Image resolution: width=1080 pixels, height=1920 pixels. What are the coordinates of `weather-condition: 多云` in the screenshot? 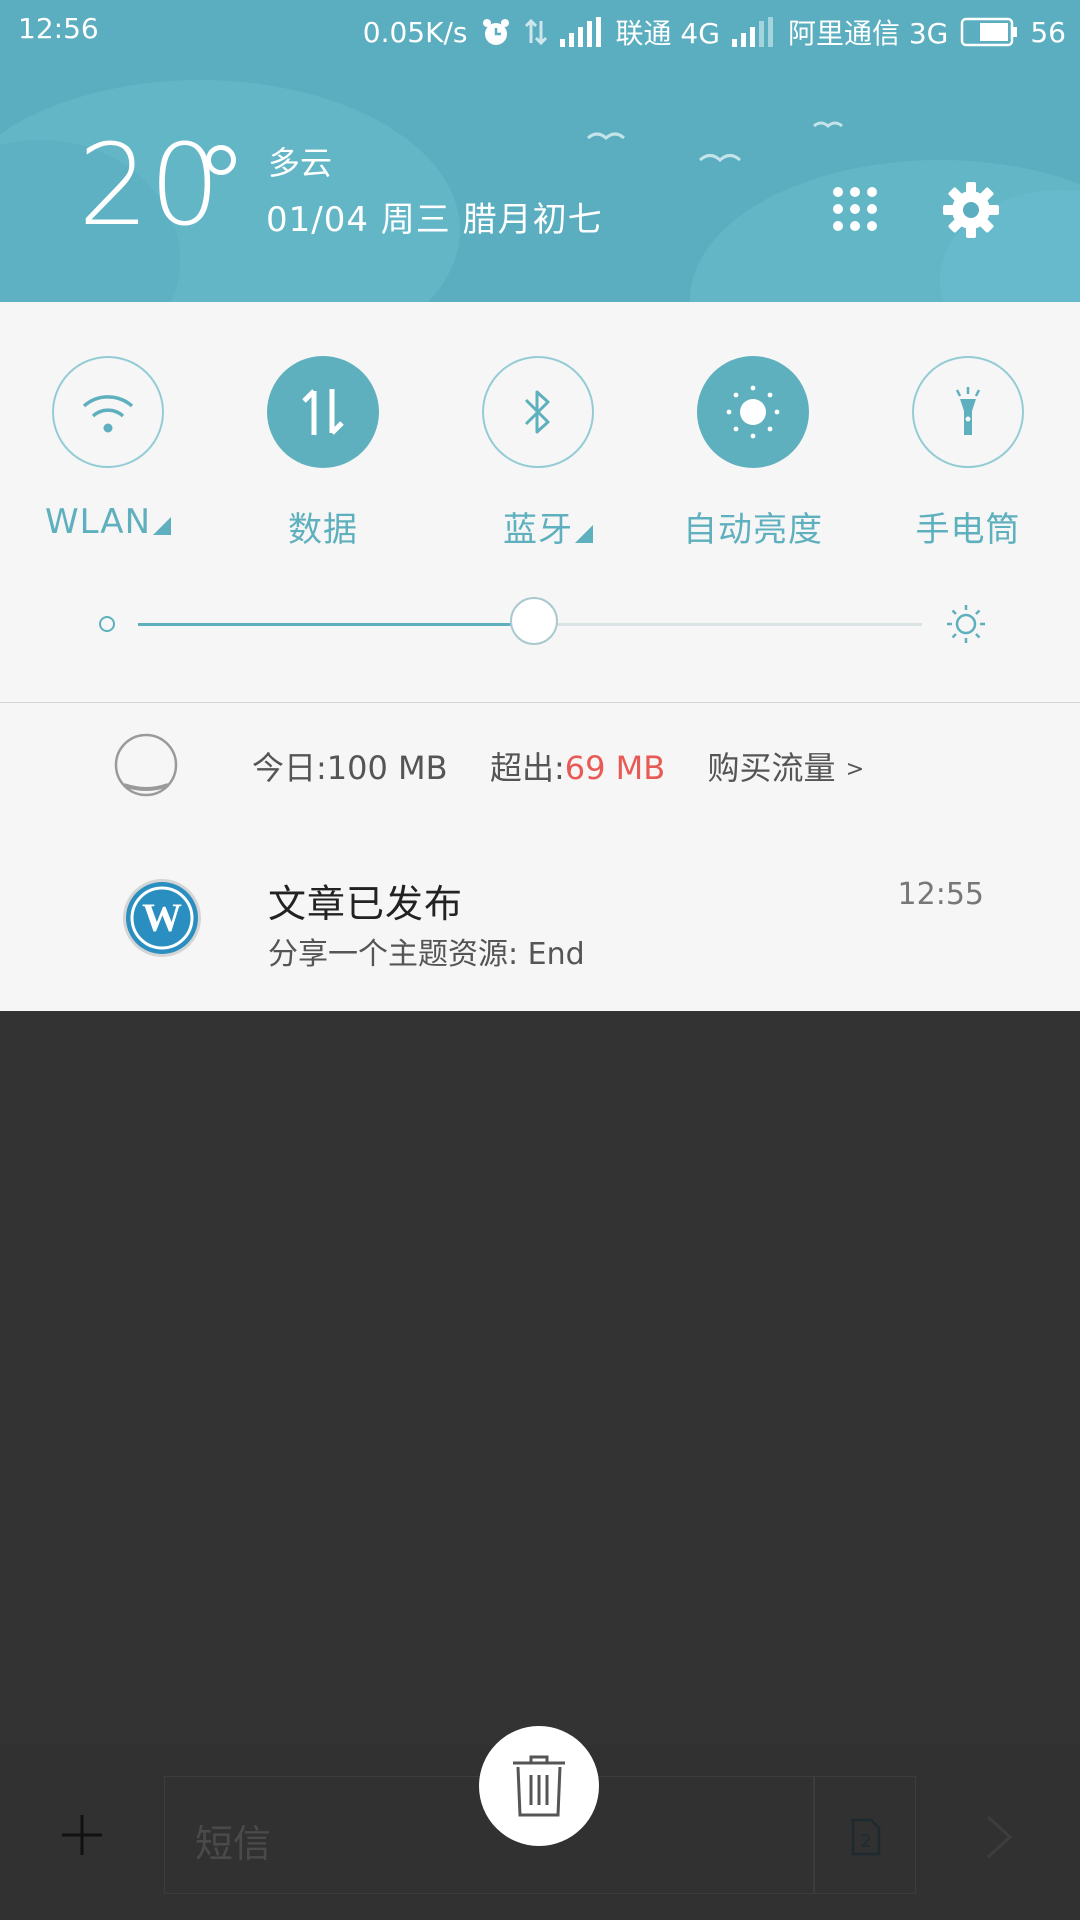 It's located at (300, 163).